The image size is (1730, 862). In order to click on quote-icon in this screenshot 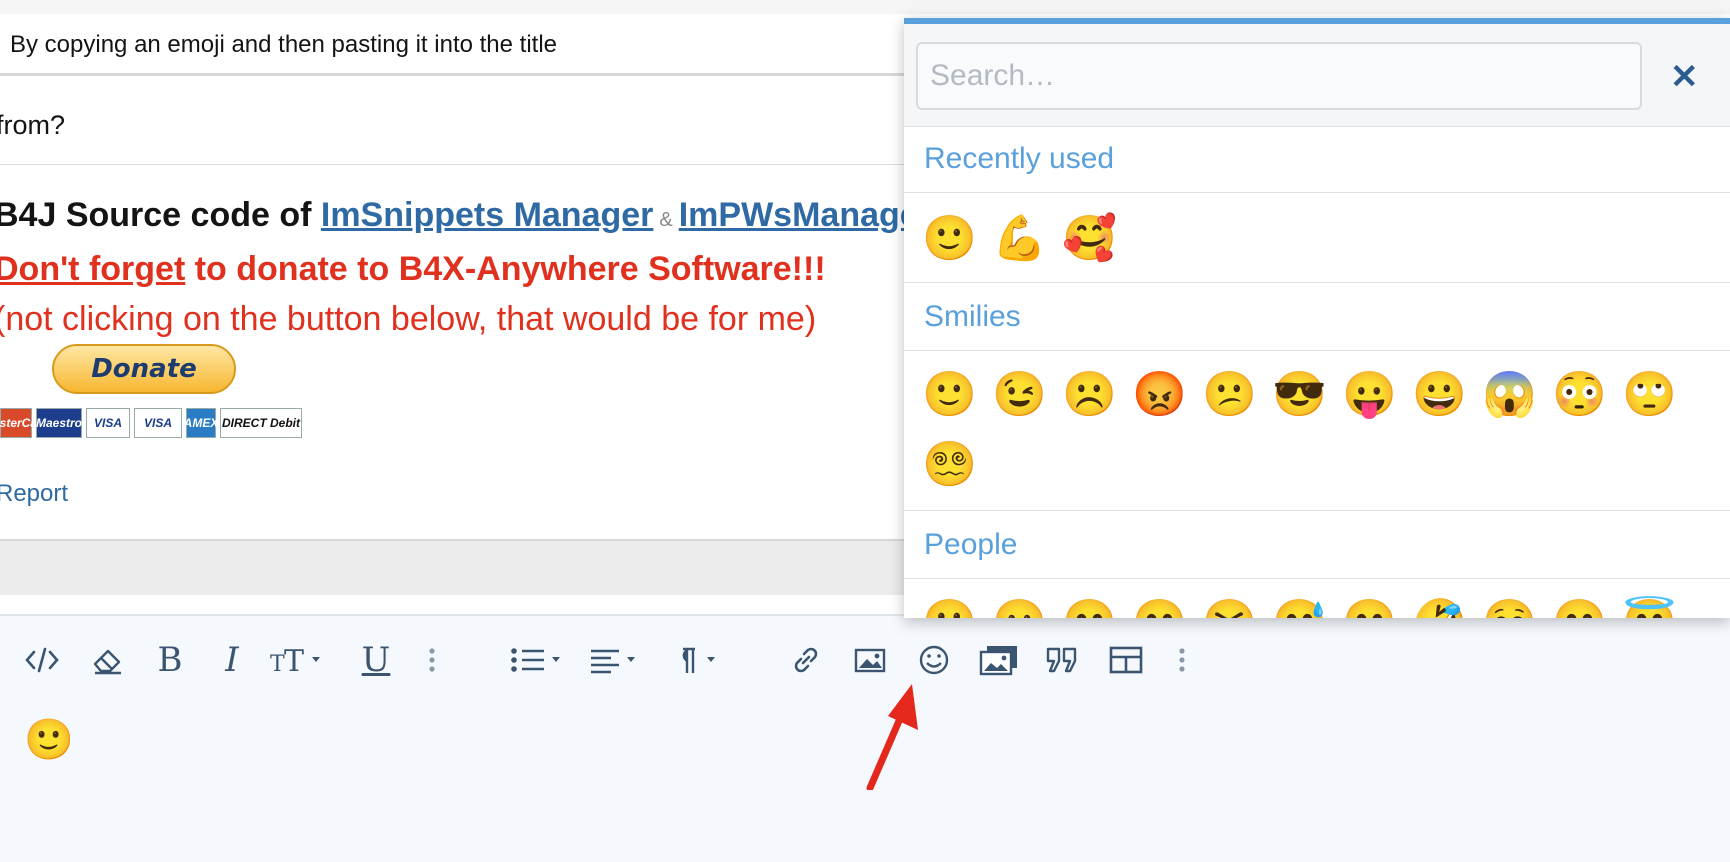, I will do `click(1062, 660)`.